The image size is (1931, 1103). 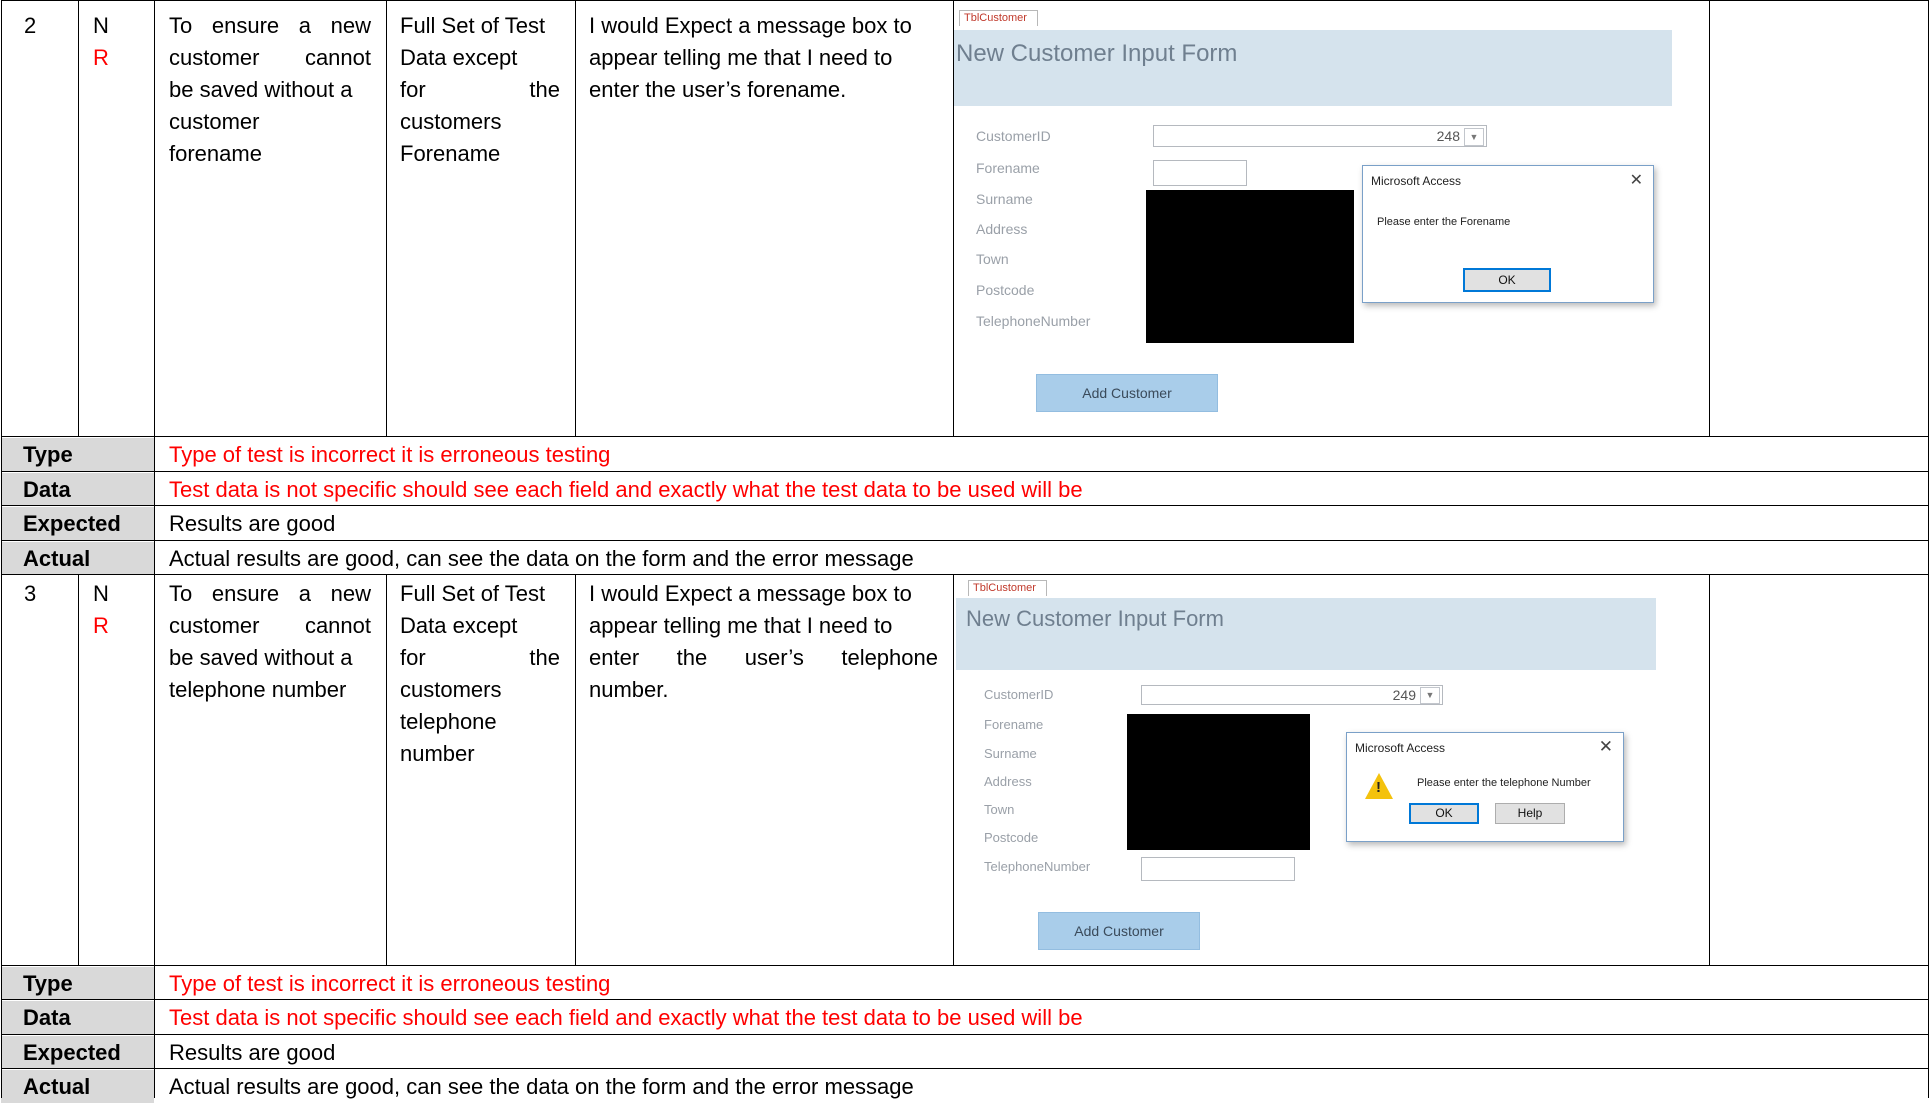 I want to click on warning-icon: !, so click(x=1379, y=786).